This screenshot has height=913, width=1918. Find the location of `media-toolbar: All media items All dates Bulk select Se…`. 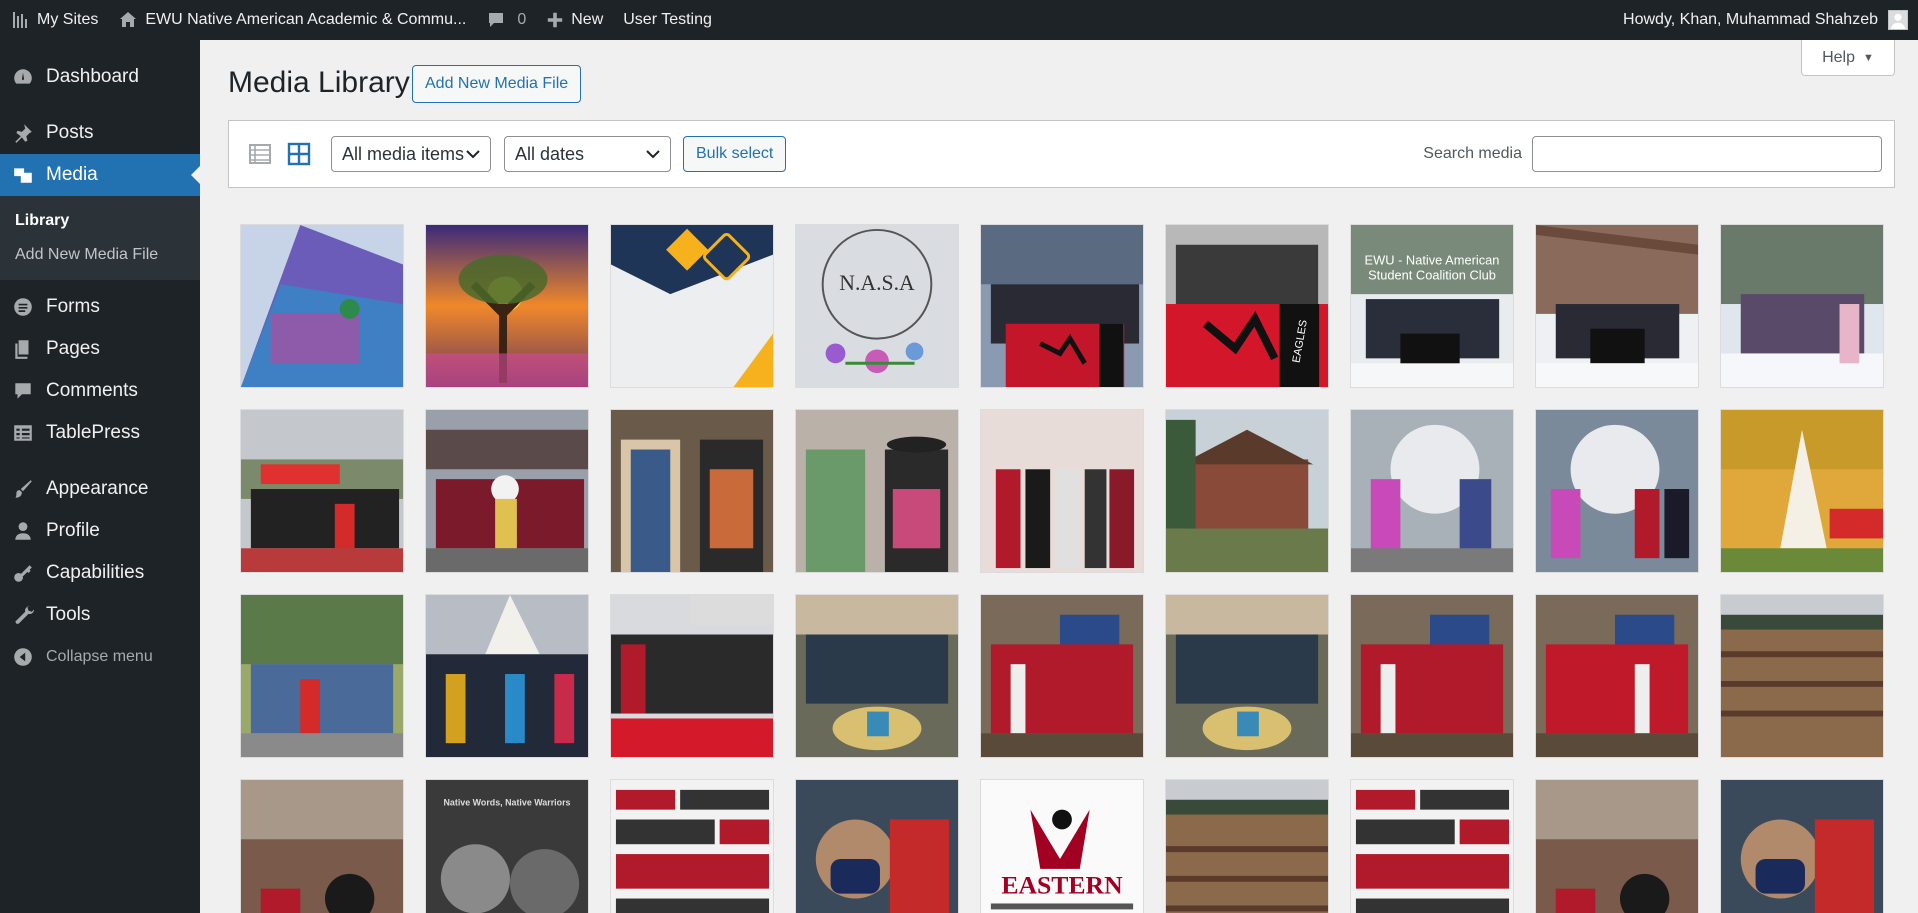

media-toolbar: All media items All dates Bulk select Se… is located at coordinates (1061, 154).